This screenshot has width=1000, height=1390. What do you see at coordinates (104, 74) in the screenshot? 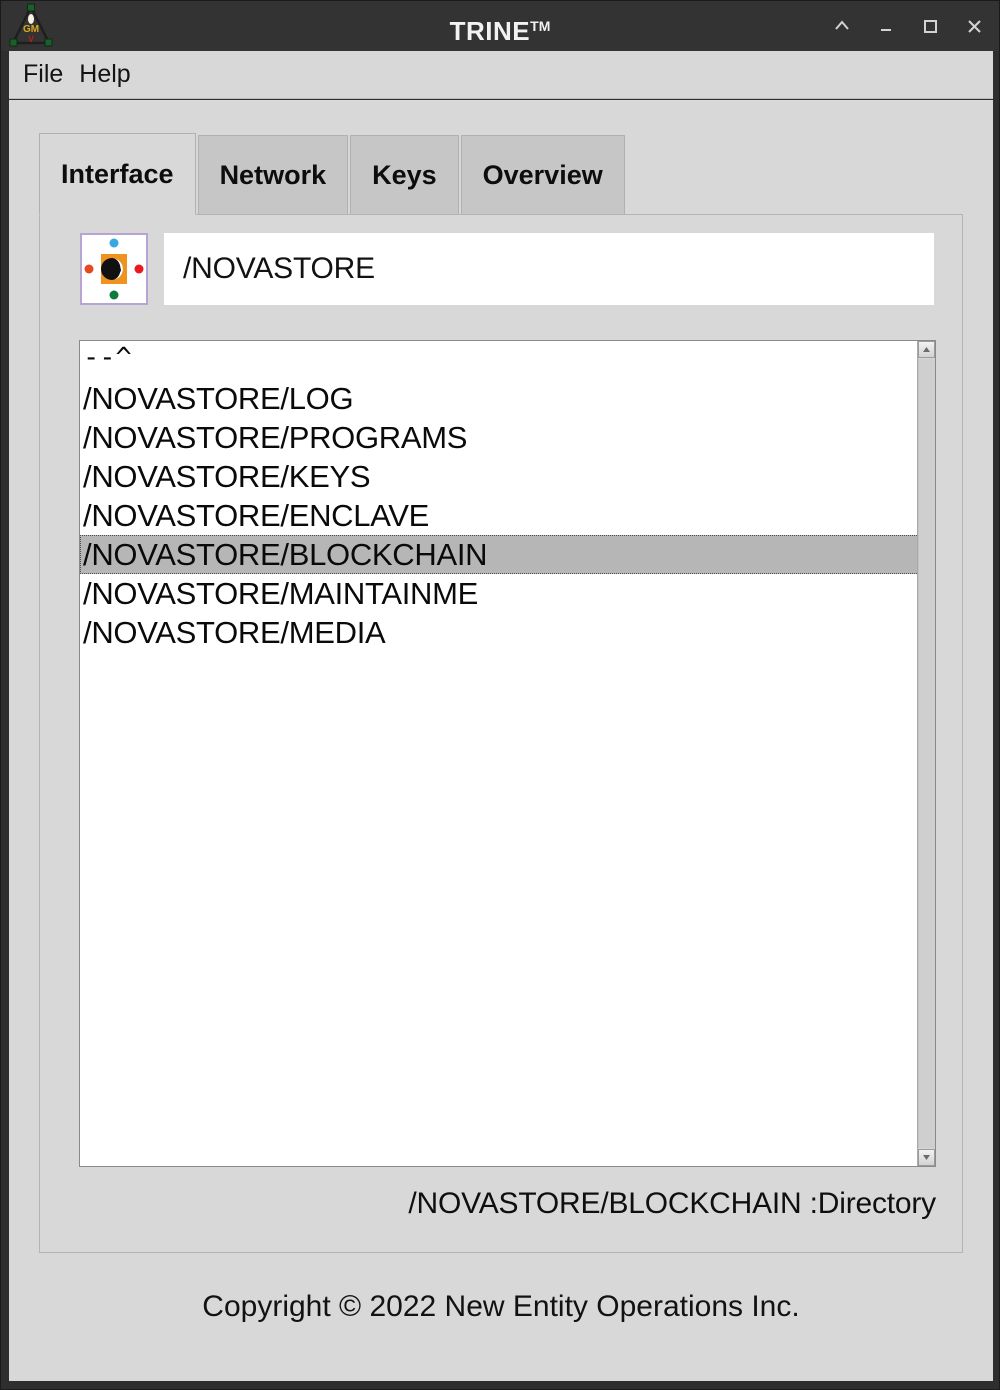
I see `menu-item-help: Help` at bounding box center [104, 74].